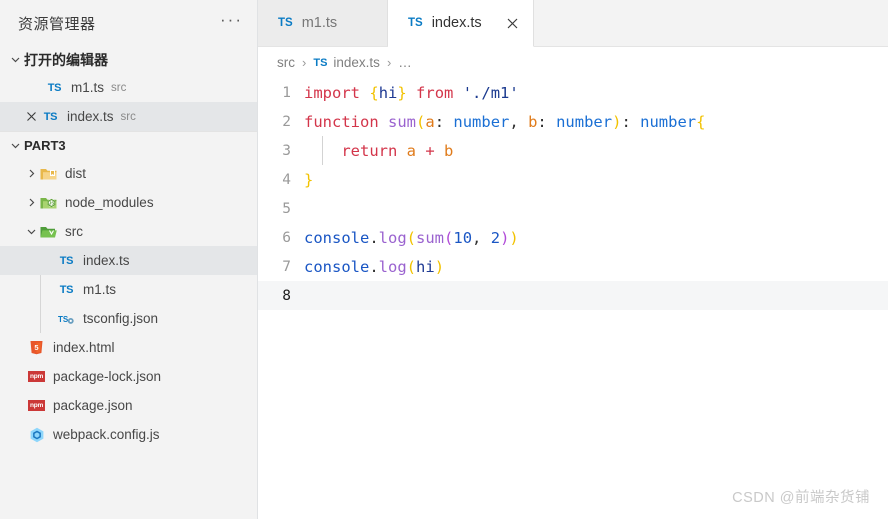 This screenshot has height=519, width=888. I want to click on src-children-group: TS index.ts TS m1.ts TS tsconfig.json, so click(128, 289).